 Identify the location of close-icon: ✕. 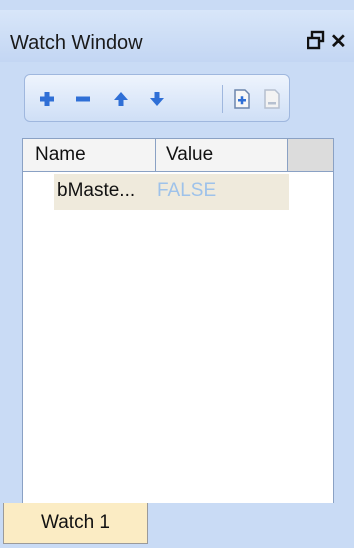
(338, 42).